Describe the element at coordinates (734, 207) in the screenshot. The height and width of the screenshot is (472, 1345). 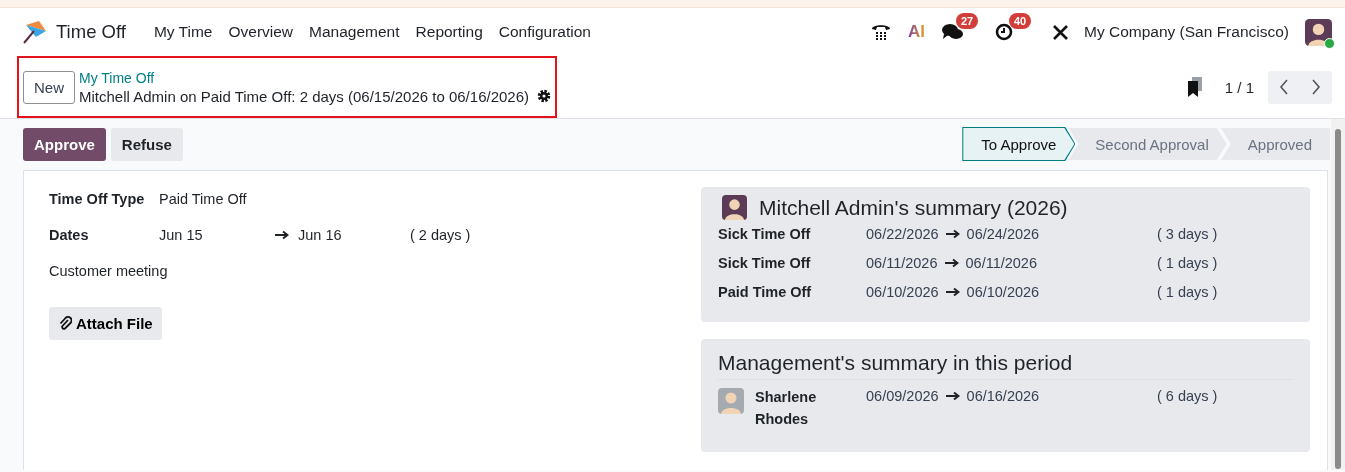
I see `avatar` at that location.